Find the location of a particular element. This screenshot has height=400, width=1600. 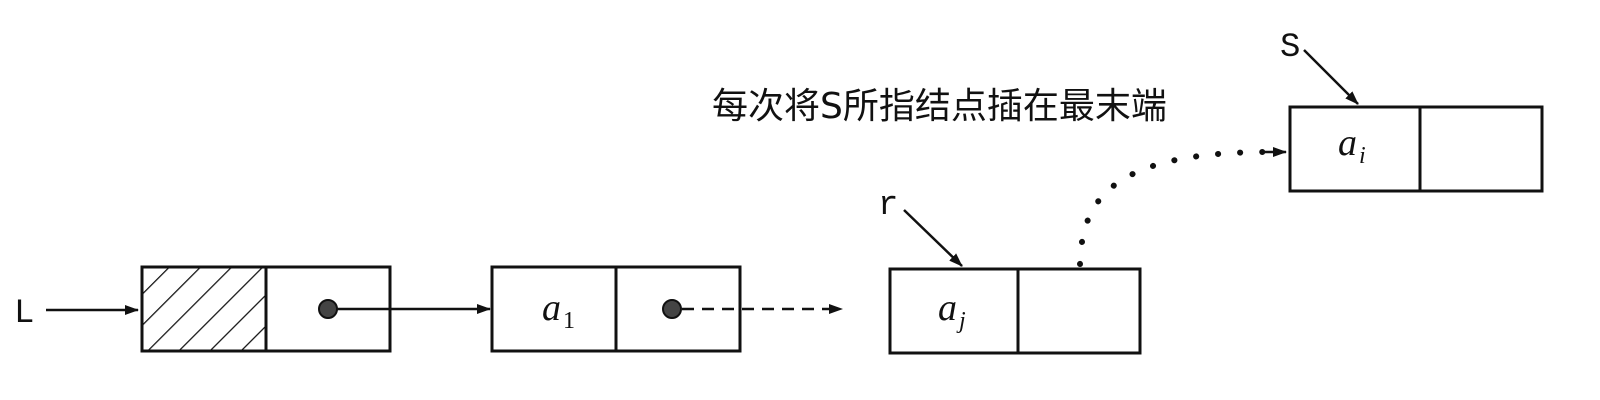

new-pointer-label: S is located at coordinates (1290, 48).